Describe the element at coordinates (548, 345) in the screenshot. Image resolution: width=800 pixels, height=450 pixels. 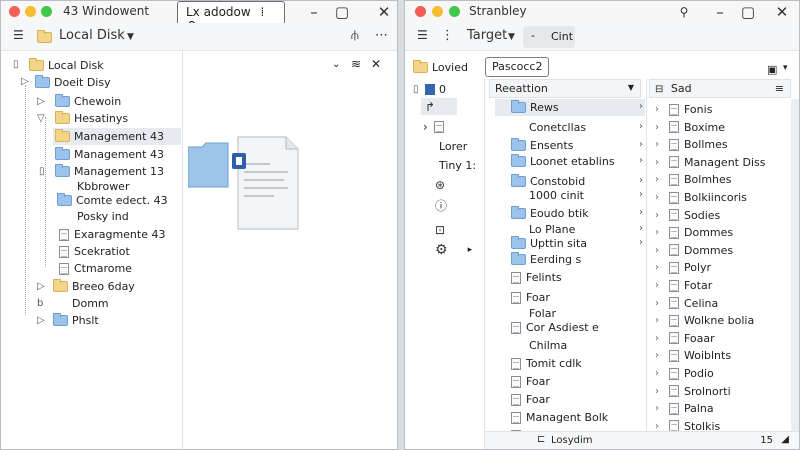
I see `file-list-item: Chilma` at that location.